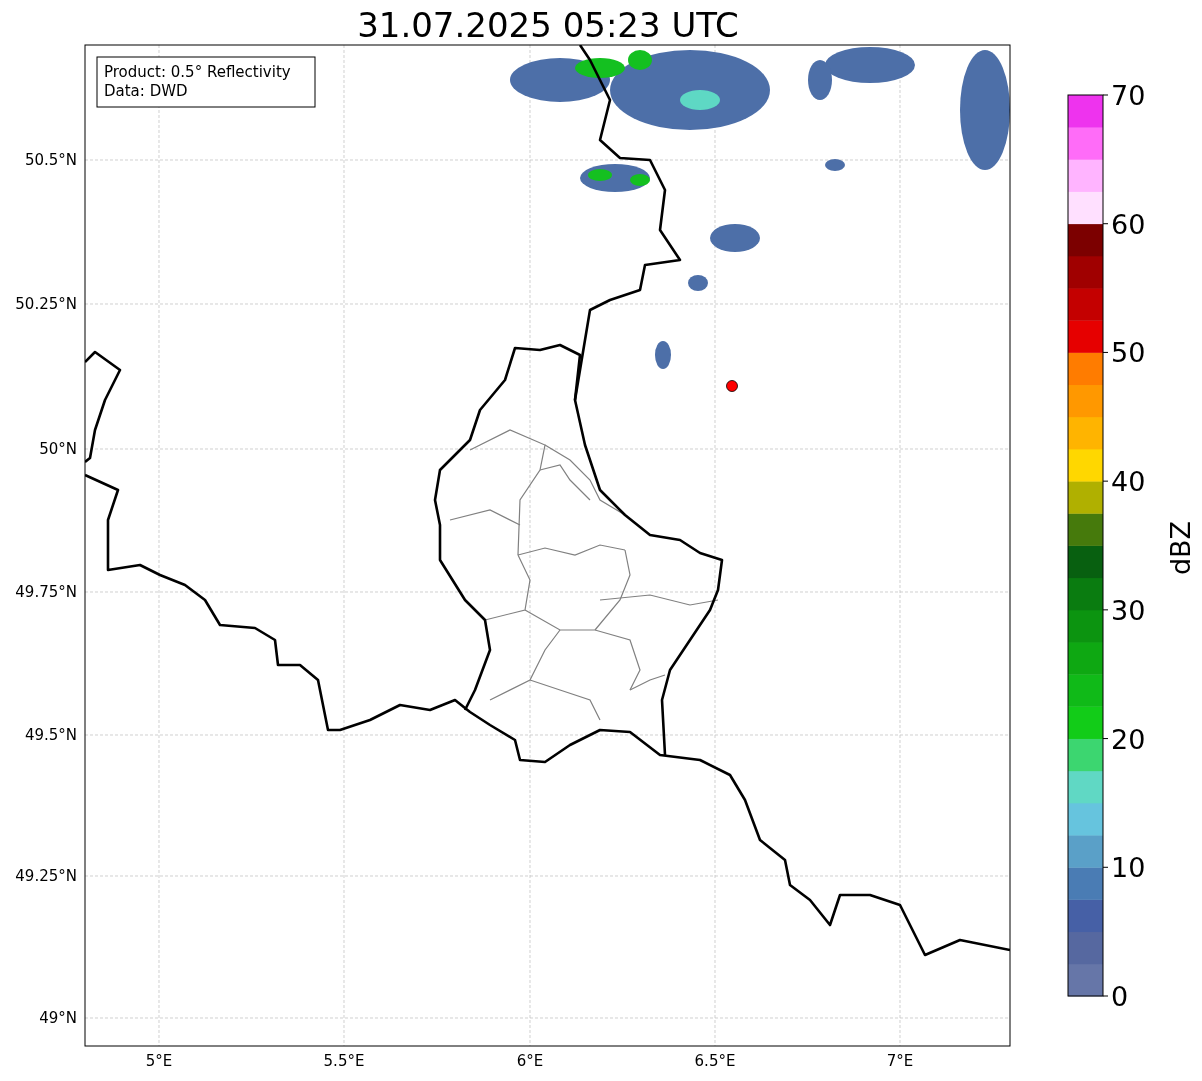 The width and height of the screenshot is (1202, 1081). I want to click on colorbar-tick-label: 60, so click(1128, 224).